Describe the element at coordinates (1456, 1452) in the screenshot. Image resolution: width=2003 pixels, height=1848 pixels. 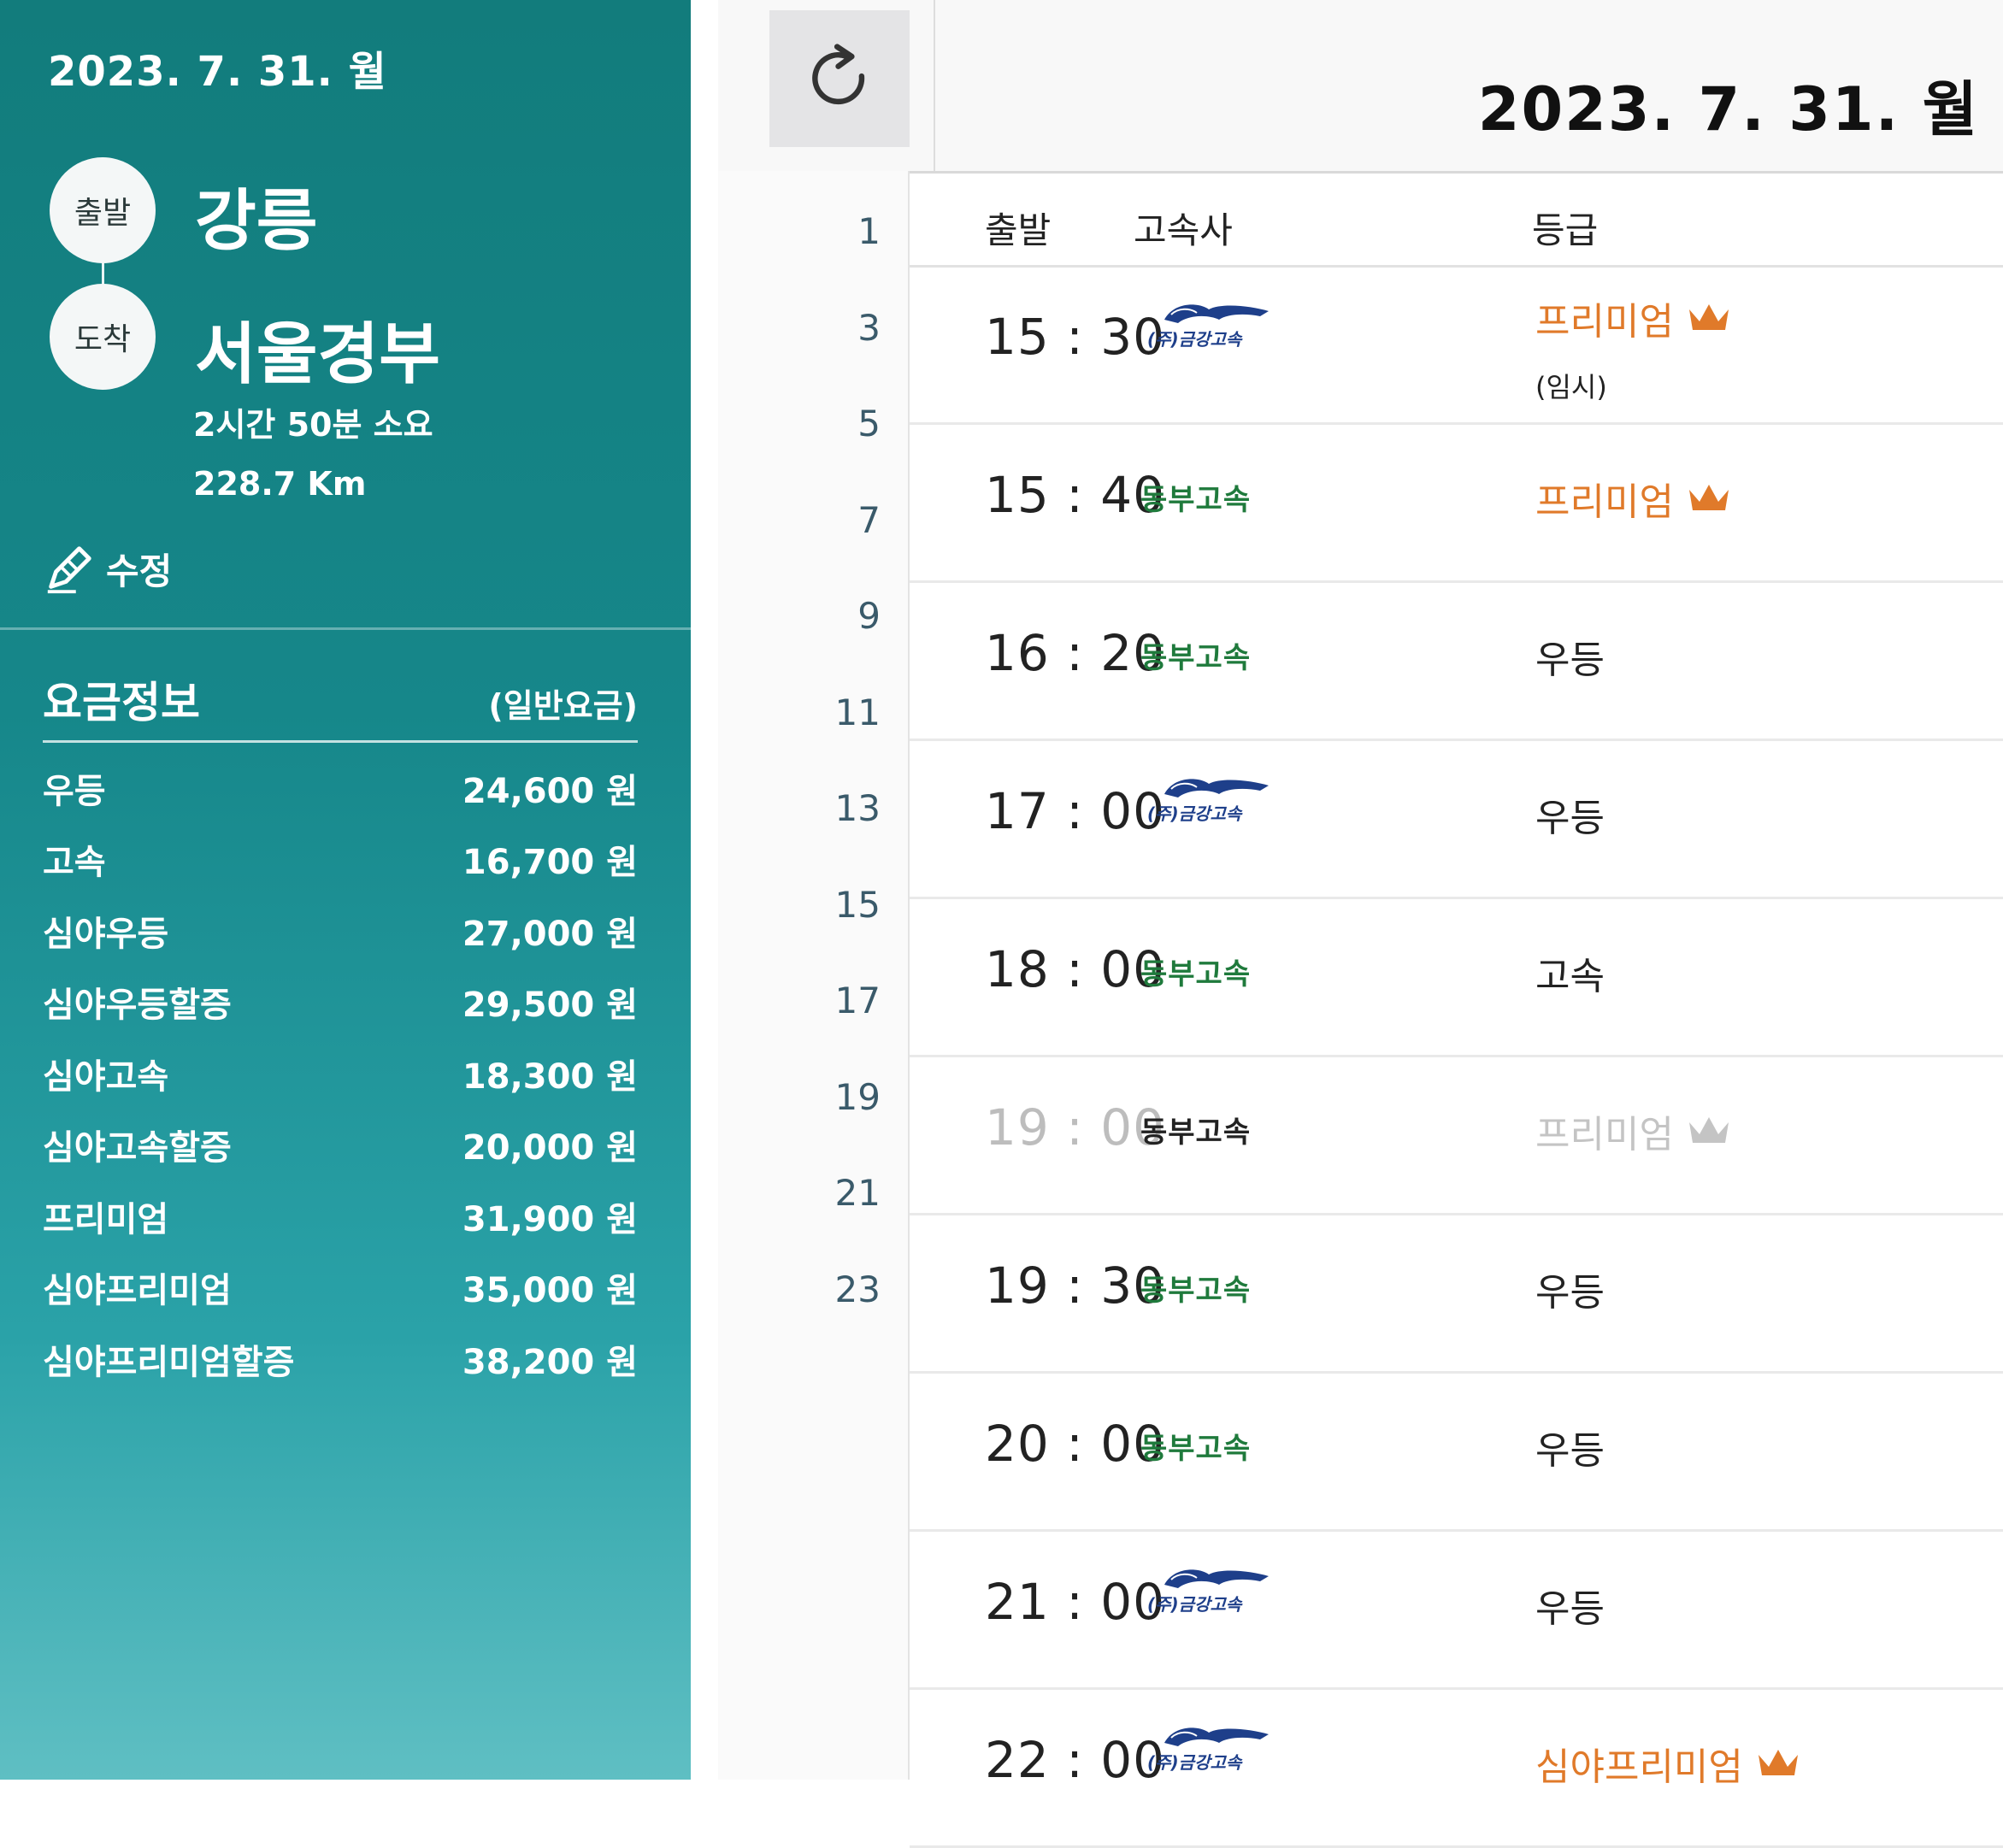
I see `schedule-row: 20 : 00 동부고속 우등` at that location.